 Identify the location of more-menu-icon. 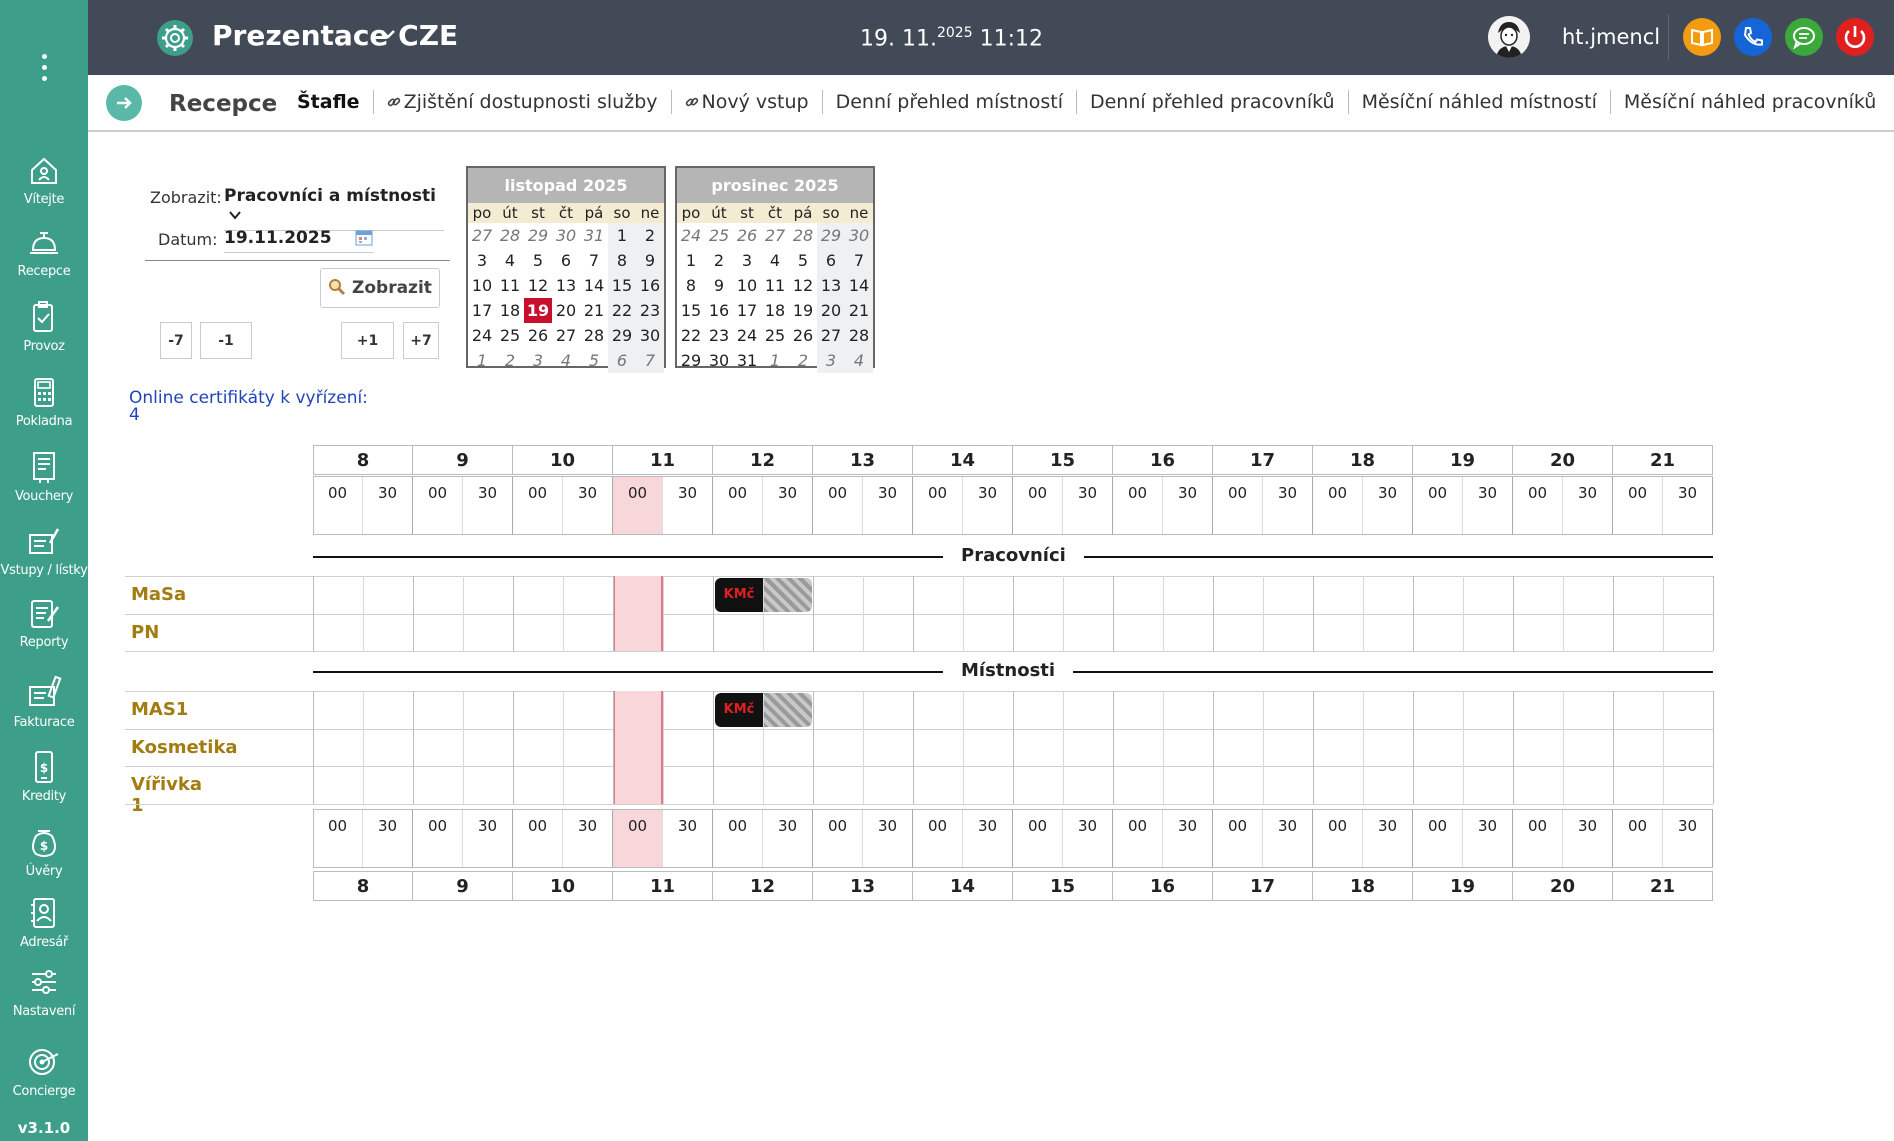
(44, 70).